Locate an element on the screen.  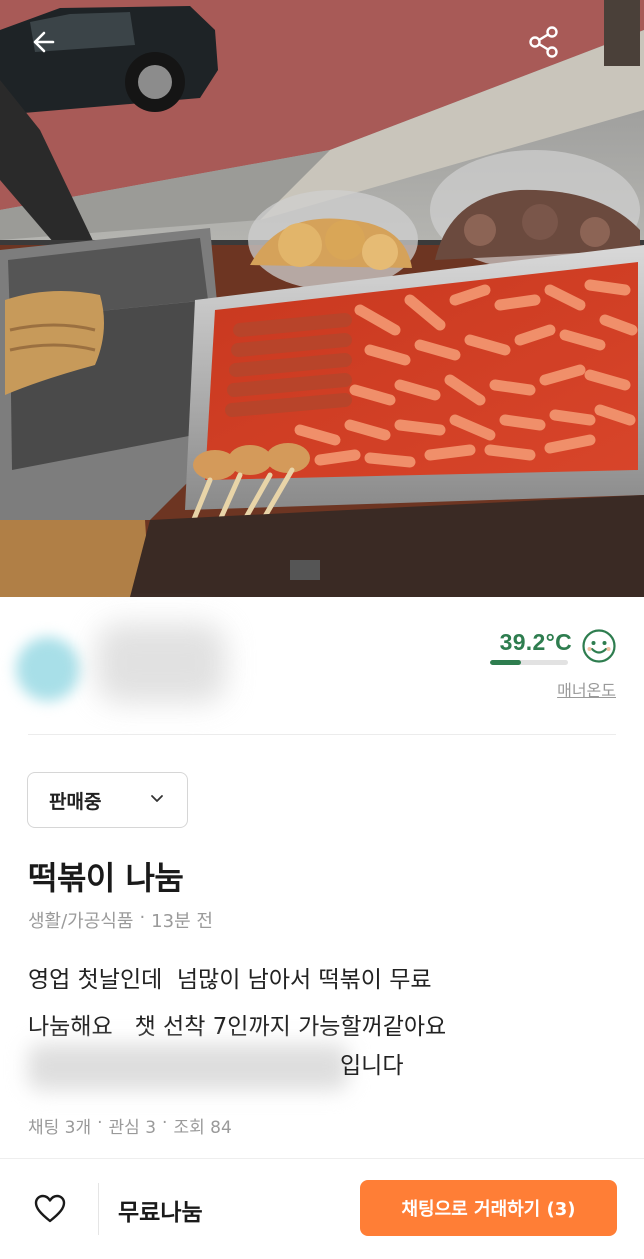
heart-outline-icon is located at coordinates (50, 1208).